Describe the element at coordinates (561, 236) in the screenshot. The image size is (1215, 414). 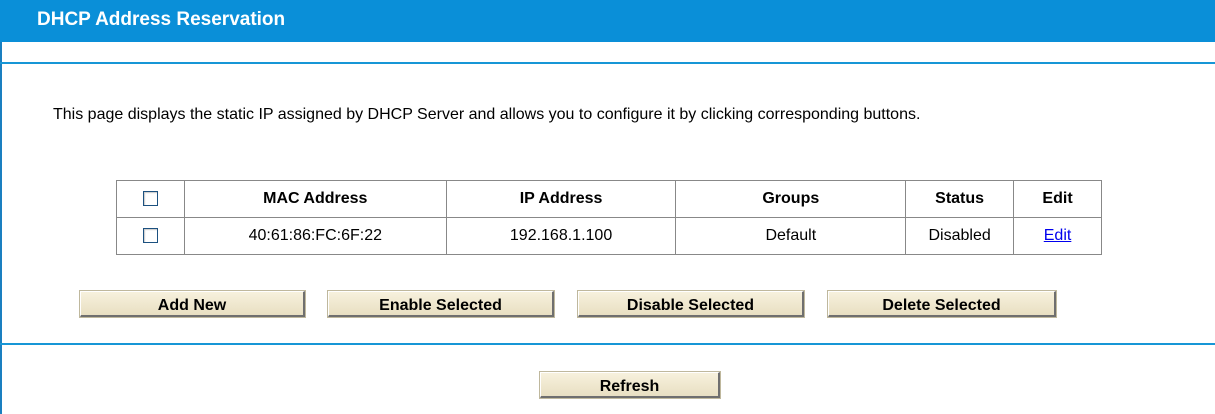
I see `ip-address-cell: 192.168.1.100` at that location.